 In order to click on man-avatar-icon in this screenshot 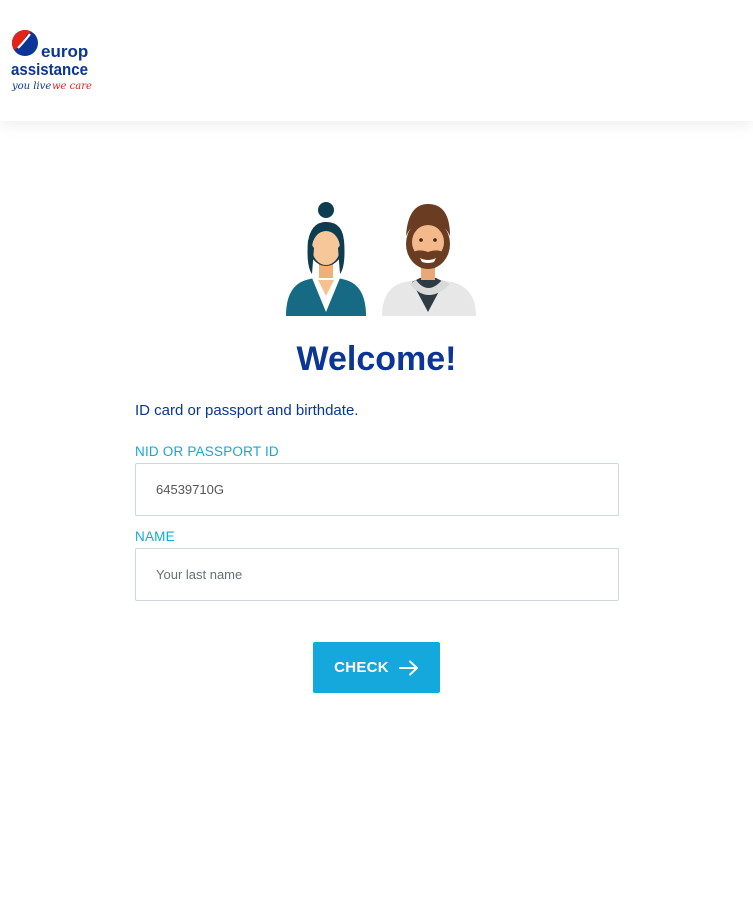, I will do `click(429, 260)`.